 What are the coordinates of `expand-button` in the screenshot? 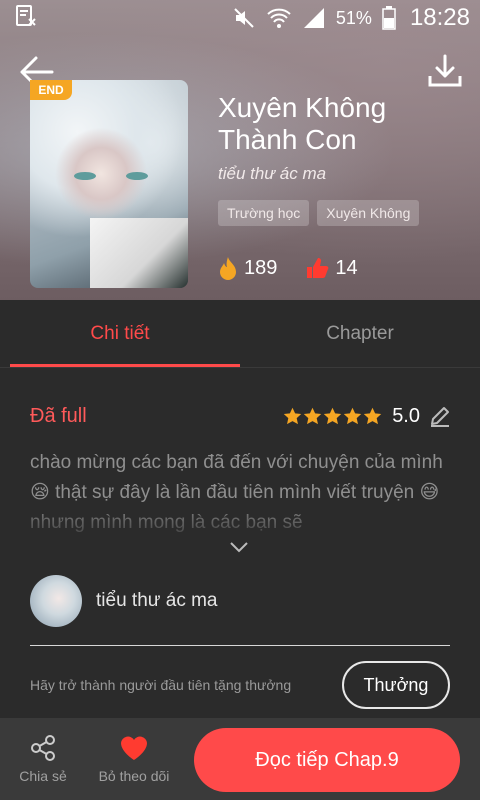 It's located at (239, 547).